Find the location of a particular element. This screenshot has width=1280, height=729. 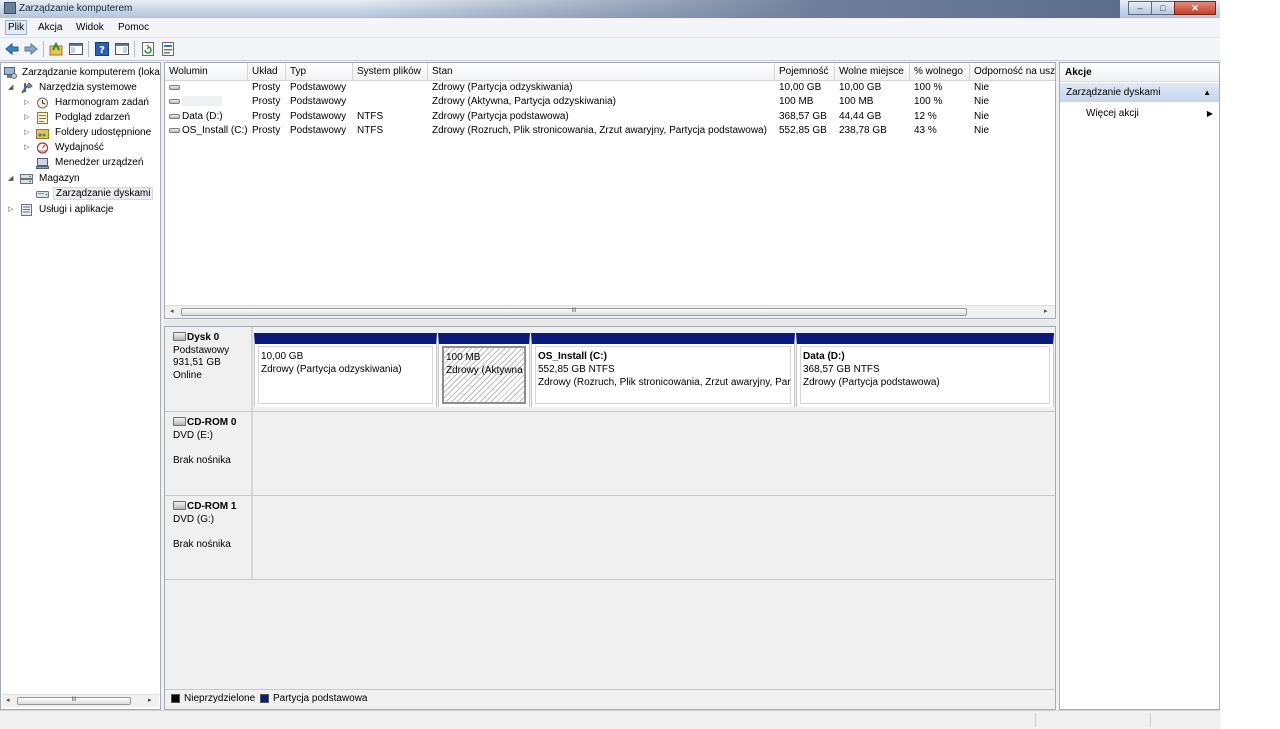

capacity-cell: 100 MB is located at coordinates (796, 101).